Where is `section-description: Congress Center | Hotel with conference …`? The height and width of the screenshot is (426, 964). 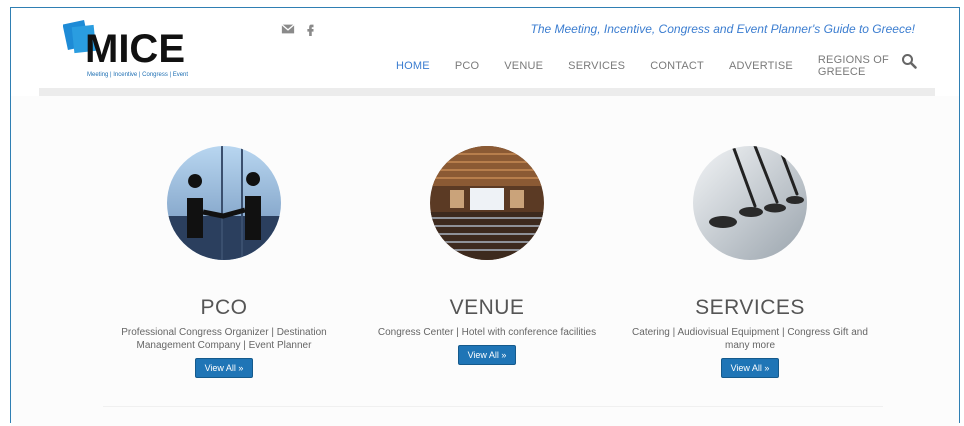
section-description: Congress Center | Hotel with conference … is located at coordinates (487, 332).